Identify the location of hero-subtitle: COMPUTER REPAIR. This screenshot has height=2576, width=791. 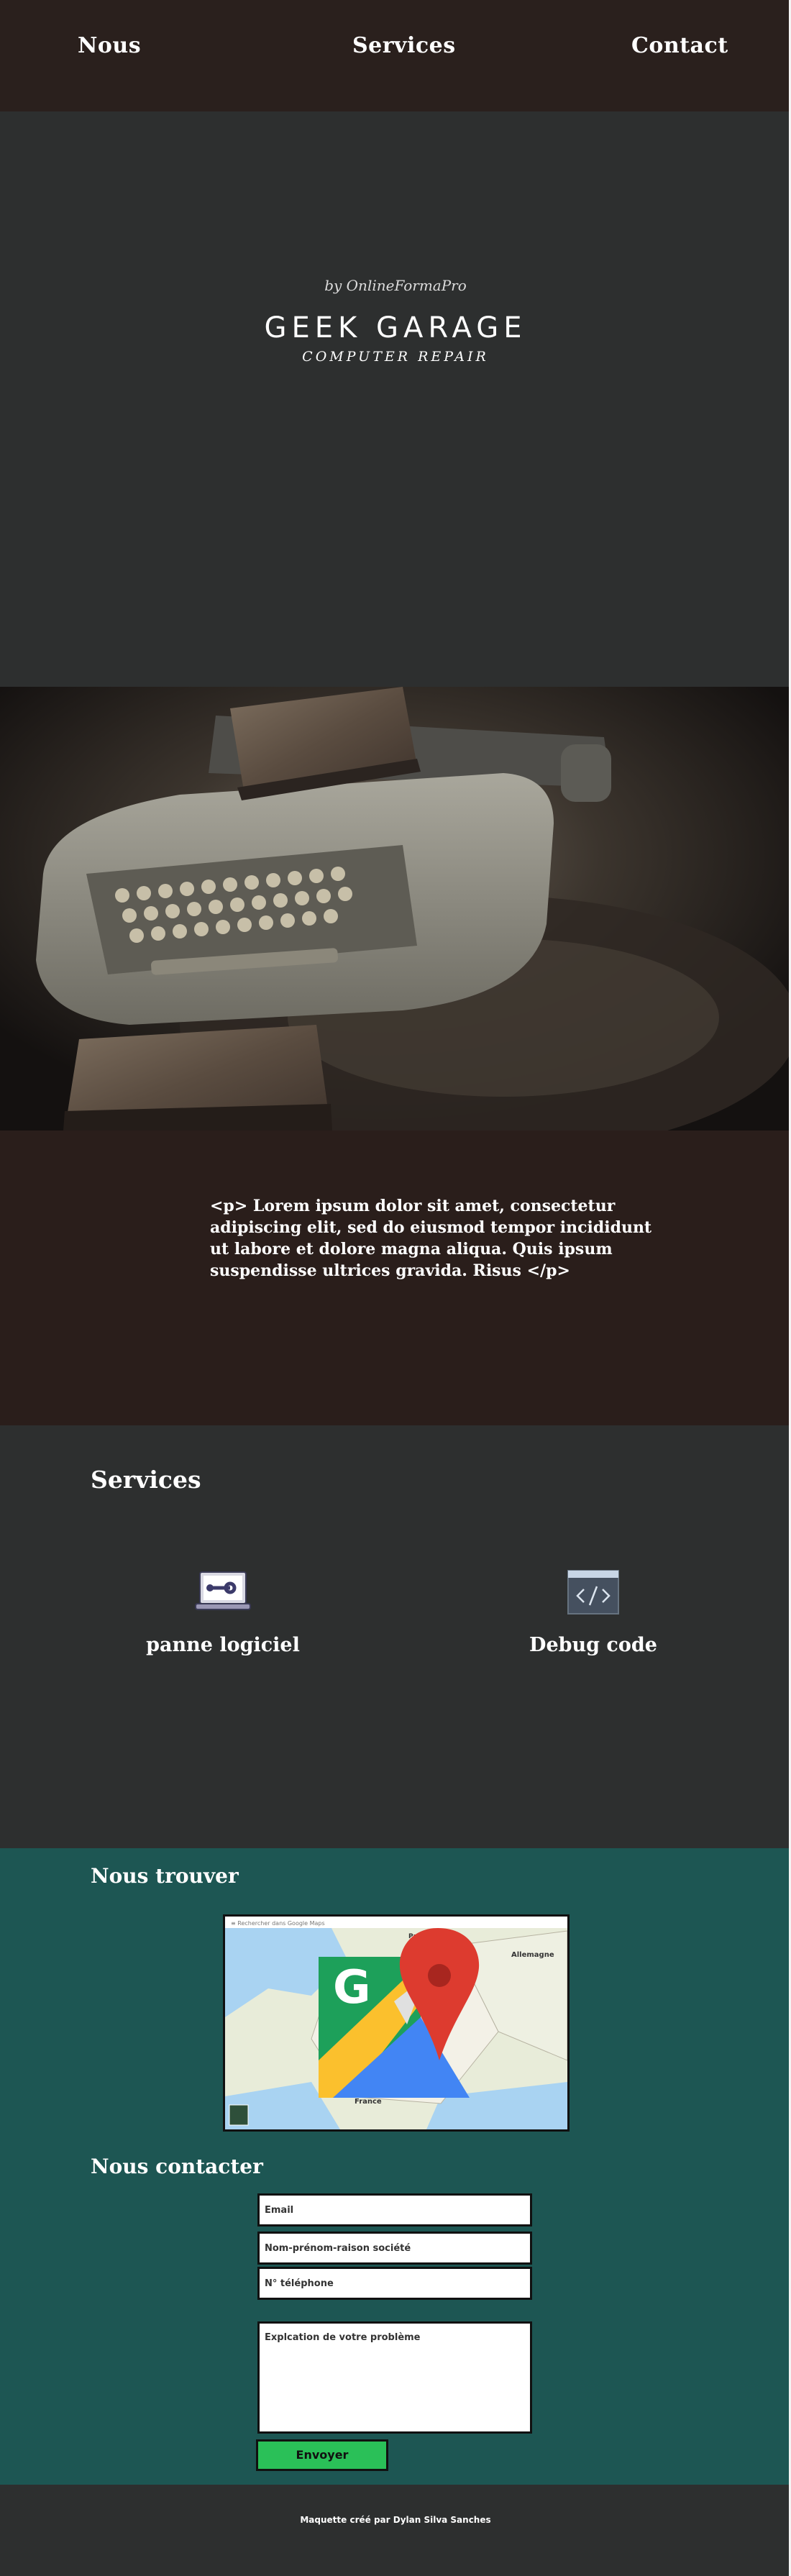
(395, 357).